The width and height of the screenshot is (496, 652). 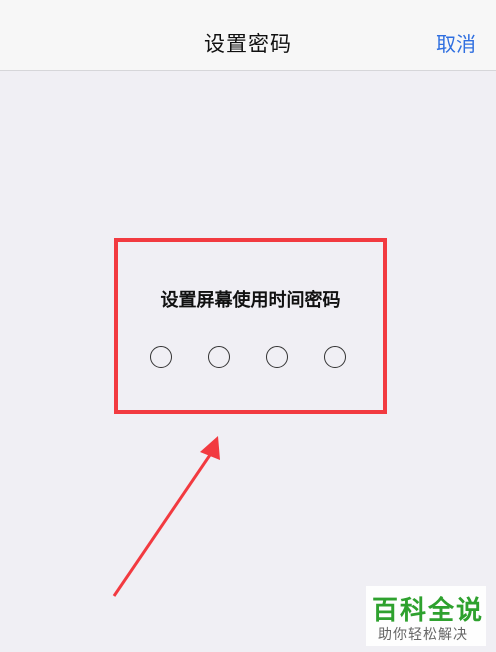 What do you see at coordinates (456, 42) in the screenshot?
I see `cancel-button: 取消` at bounding box center [456, 42].